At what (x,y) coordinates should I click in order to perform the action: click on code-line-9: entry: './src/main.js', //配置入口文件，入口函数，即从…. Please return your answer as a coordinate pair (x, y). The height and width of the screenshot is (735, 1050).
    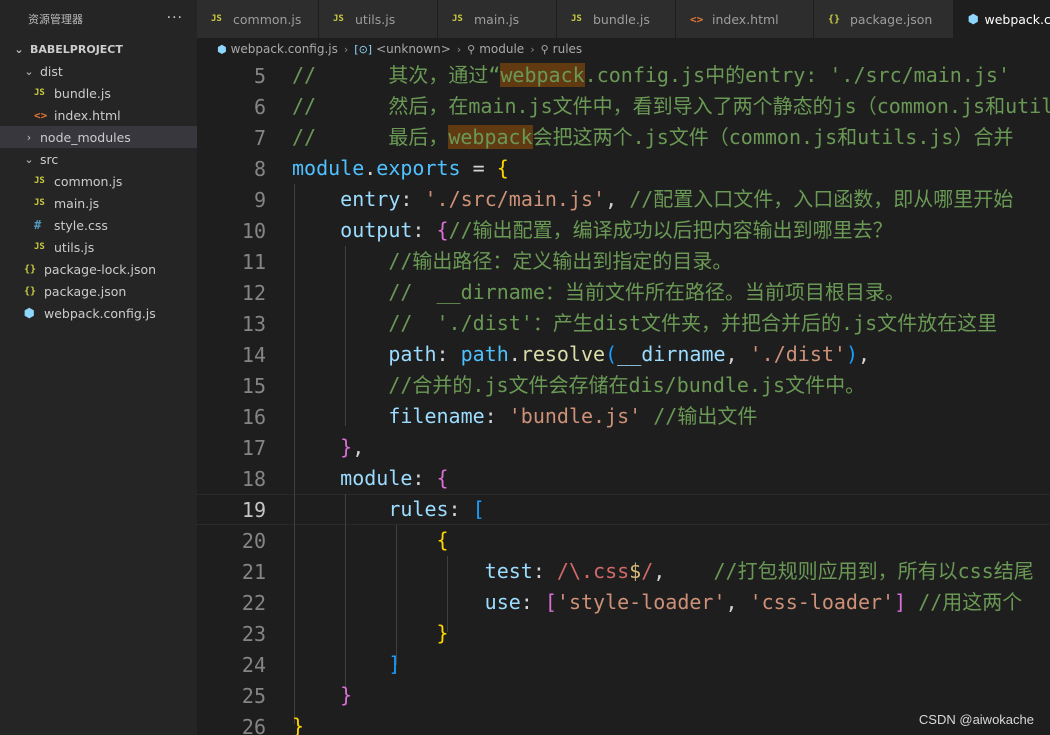
    Looking at the image, I should click on (677, 199).